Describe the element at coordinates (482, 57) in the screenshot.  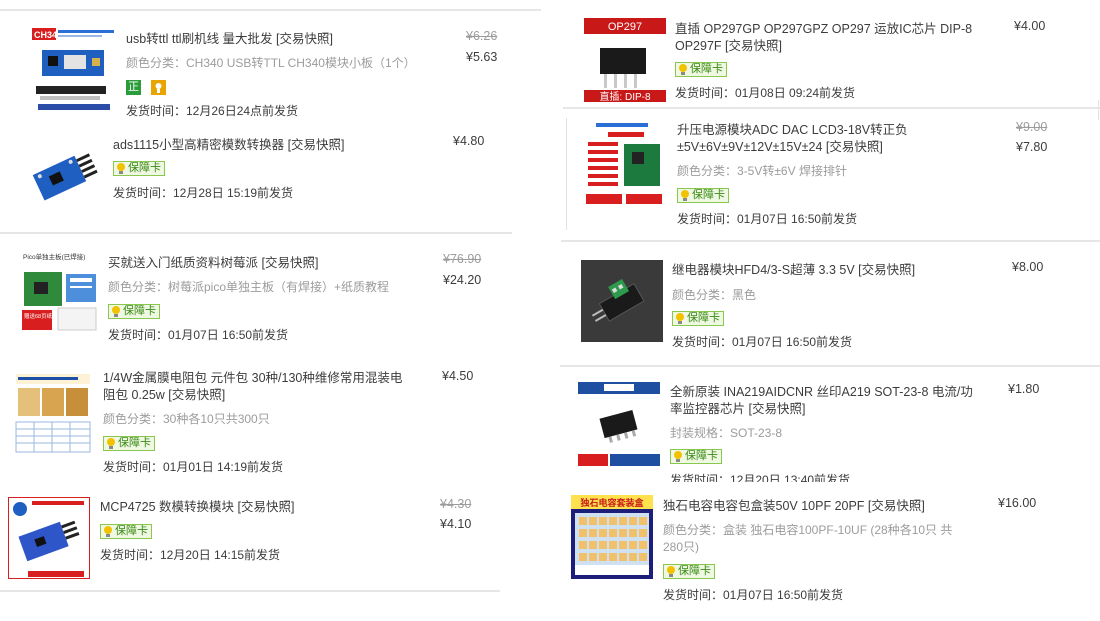
I see `price: ¥5.63` at that location.